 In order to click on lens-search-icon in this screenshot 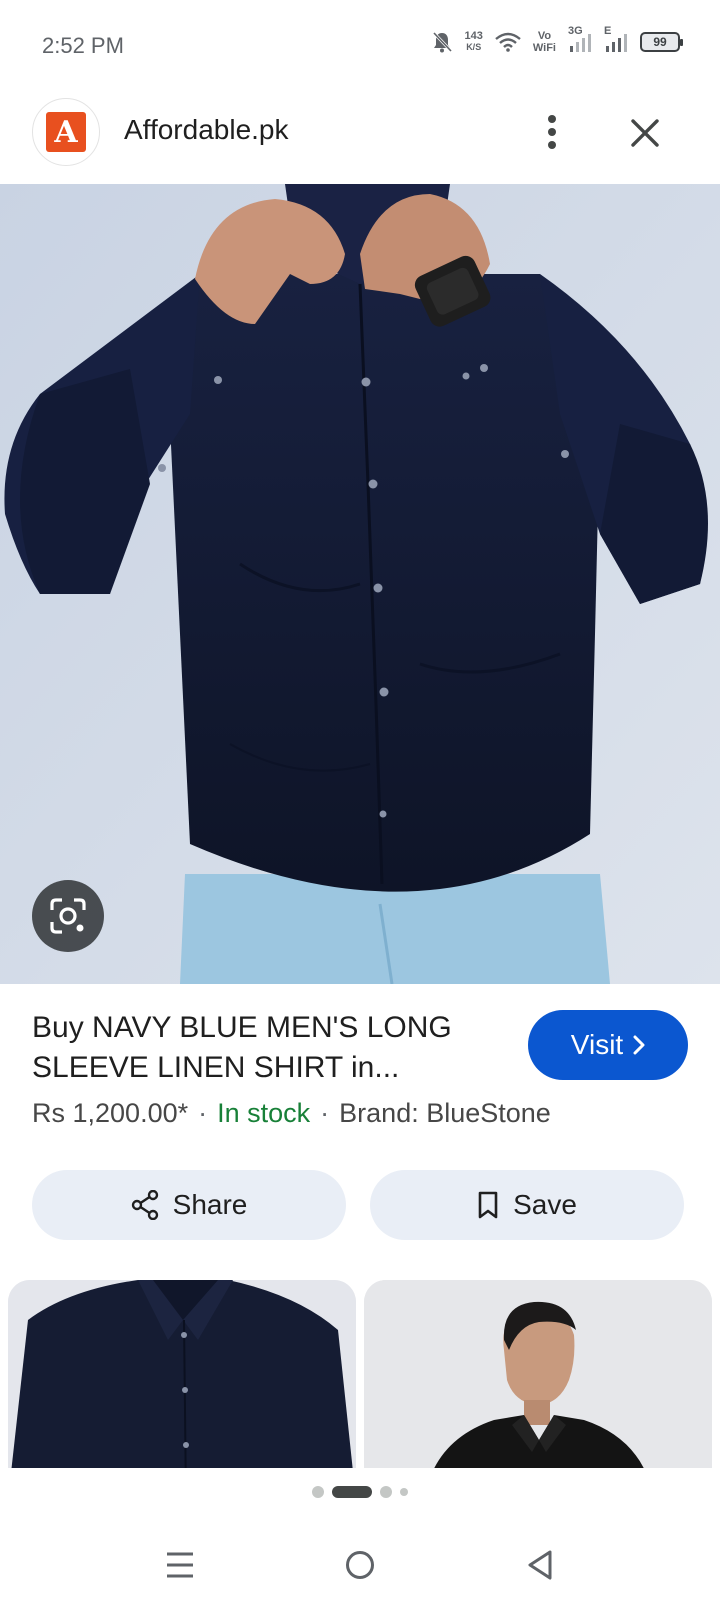, I will do `click(68, 916)`.